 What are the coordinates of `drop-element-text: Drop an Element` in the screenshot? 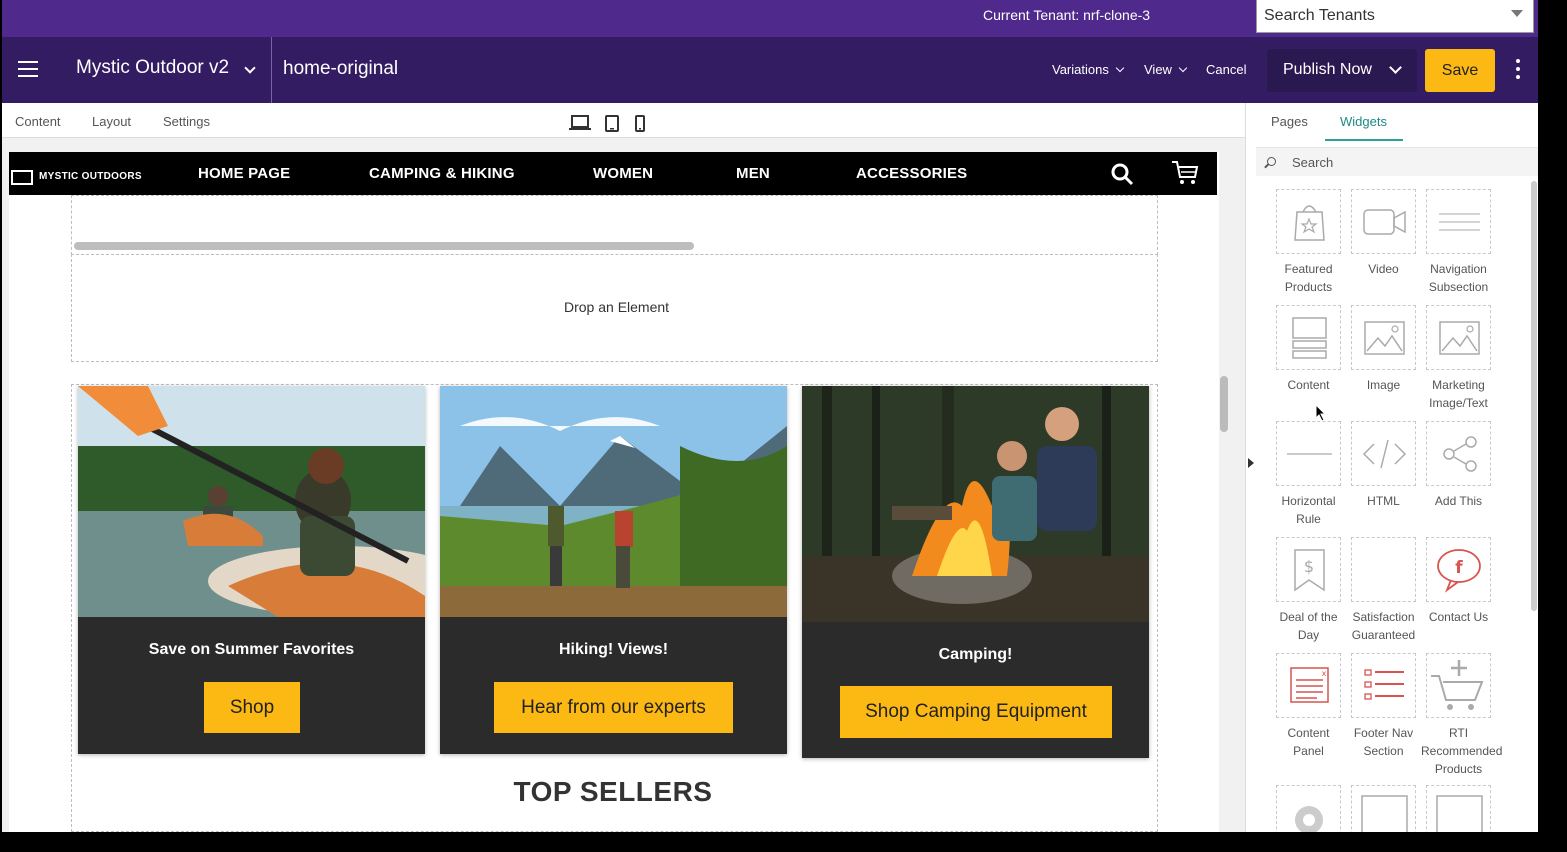 It's located at (617, 307).